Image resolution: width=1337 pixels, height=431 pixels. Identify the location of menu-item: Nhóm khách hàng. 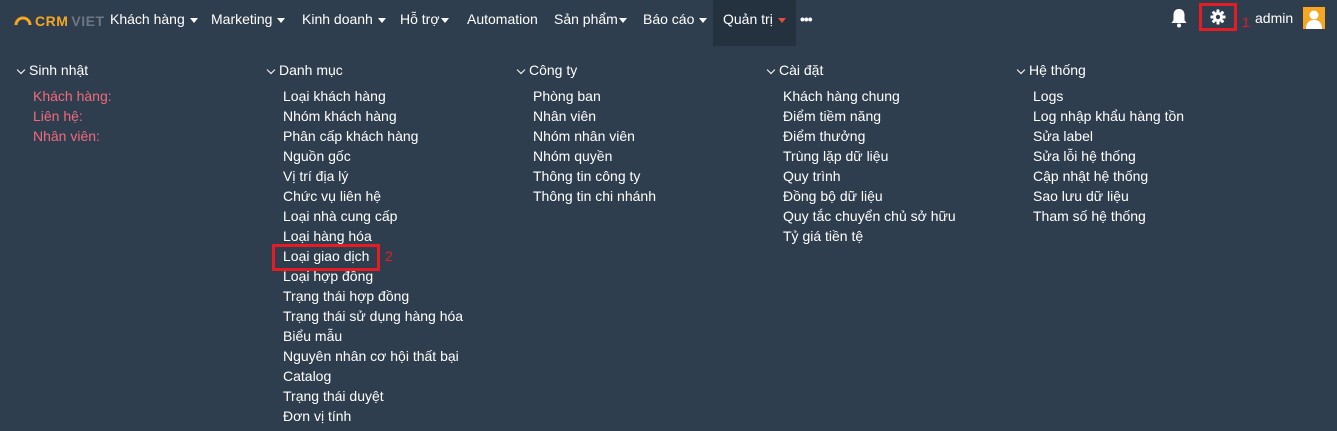
(373, 116).